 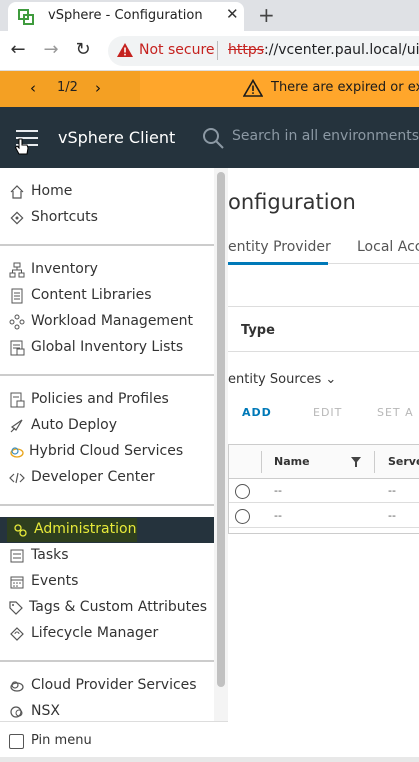 I want to click on sidebar-item-inventory: Inventory, so click(x=107, y=270).